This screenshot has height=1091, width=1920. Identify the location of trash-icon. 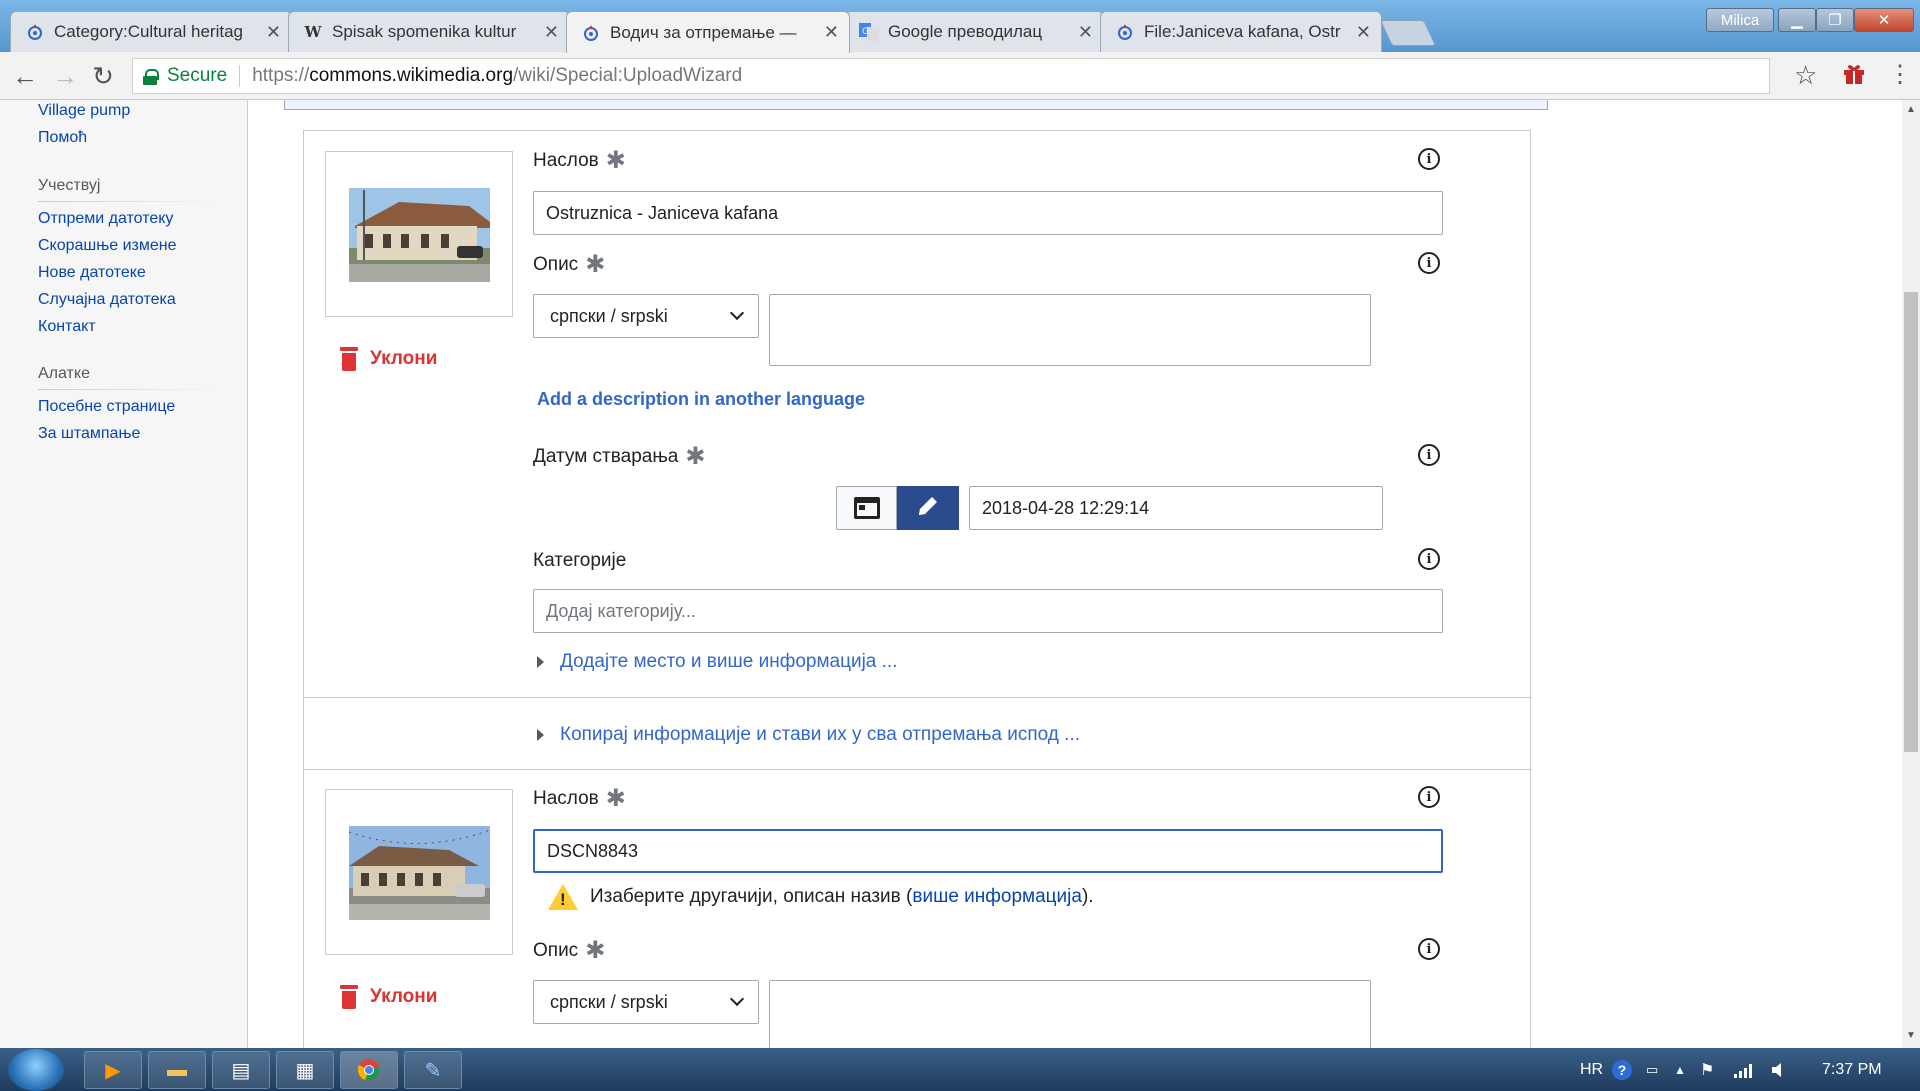
(349, 997).